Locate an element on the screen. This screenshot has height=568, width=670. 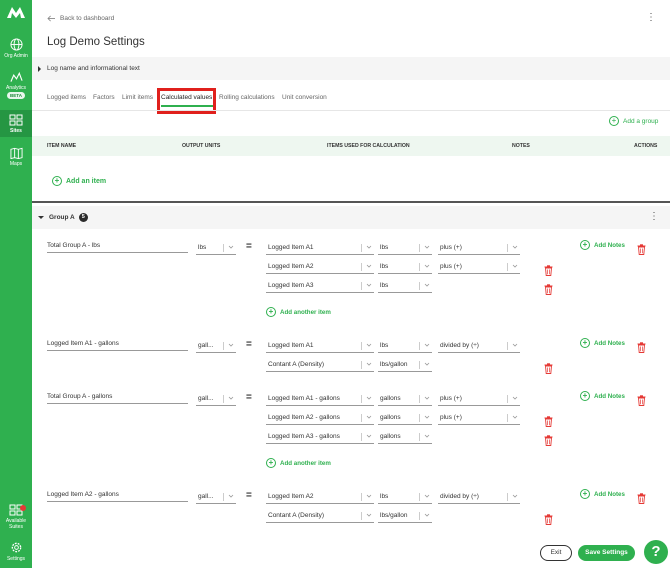
calc-item-select: Logged Item A2 - gallons is located at coordinates (320, 419).